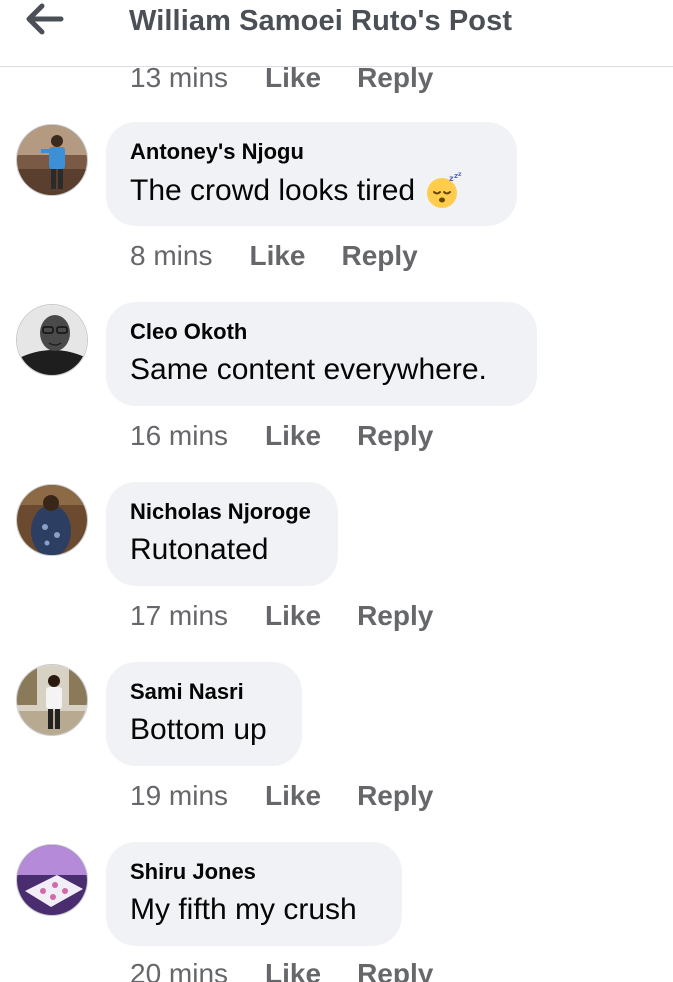 The image size is (673, 982). What do you see at coordinates (179, 615) in the screenshot?
I see `comment-time: 17 mins` at bounding box center [179, 615].